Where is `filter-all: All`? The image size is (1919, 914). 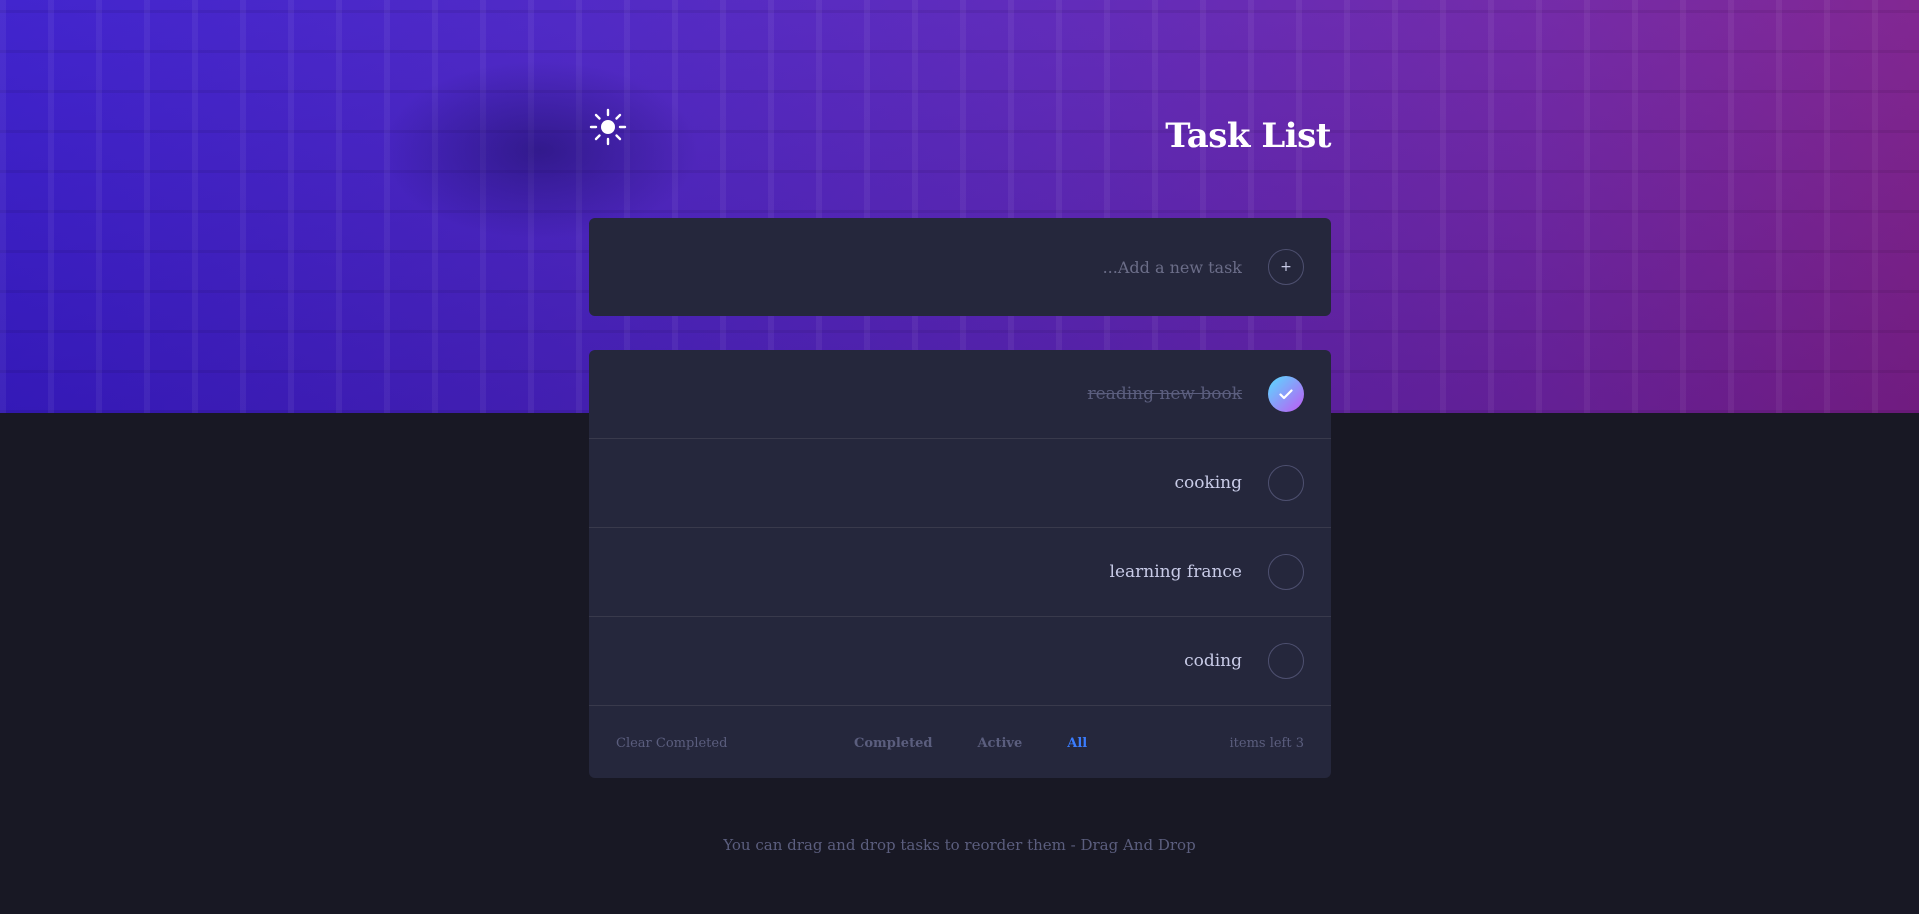
filter-all: All is located at coordinates (1077, 743).